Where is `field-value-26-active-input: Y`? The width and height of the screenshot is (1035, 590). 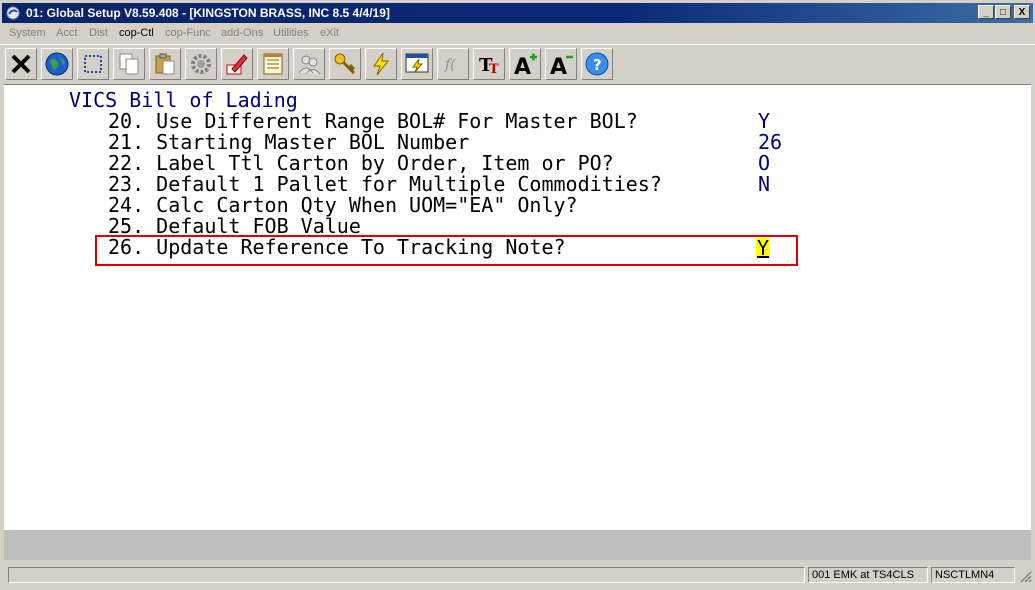
field-value-26-active-input: Y is located at coordinates (763, 248).